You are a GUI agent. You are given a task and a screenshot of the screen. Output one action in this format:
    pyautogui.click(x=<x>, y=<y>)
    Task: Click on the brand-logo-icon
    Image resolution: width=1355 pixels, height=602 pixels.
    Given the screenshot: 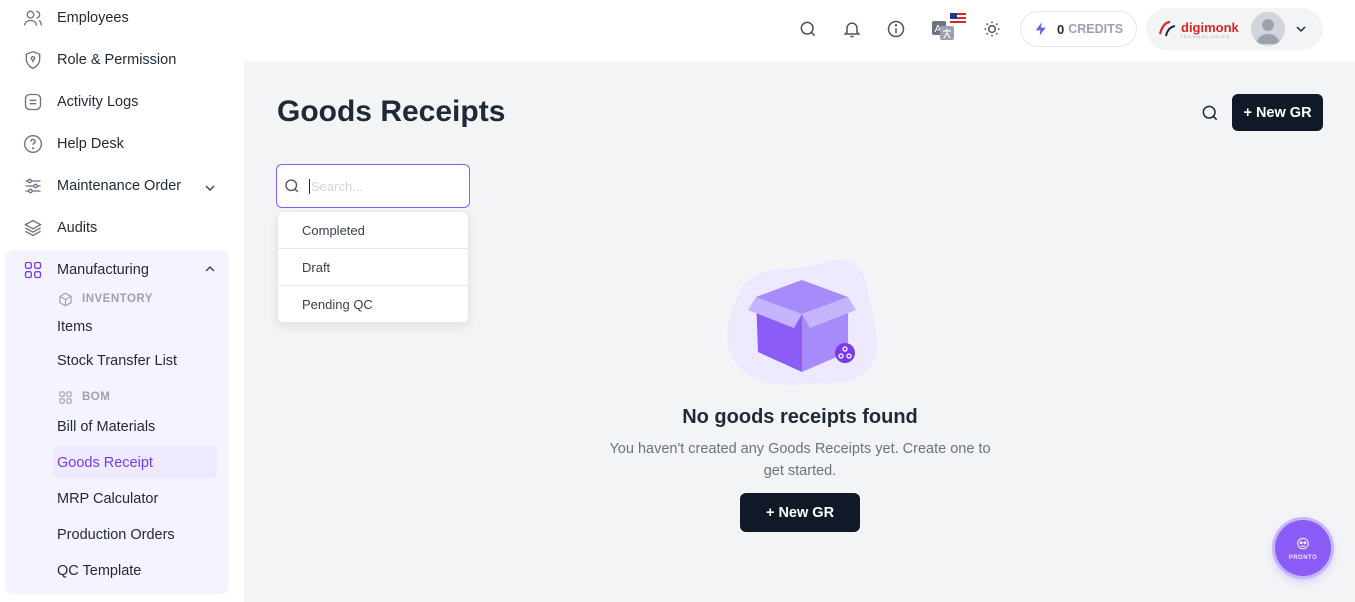 What is the action you would take?
    pyautogui.click(x=1167, y=28)
    